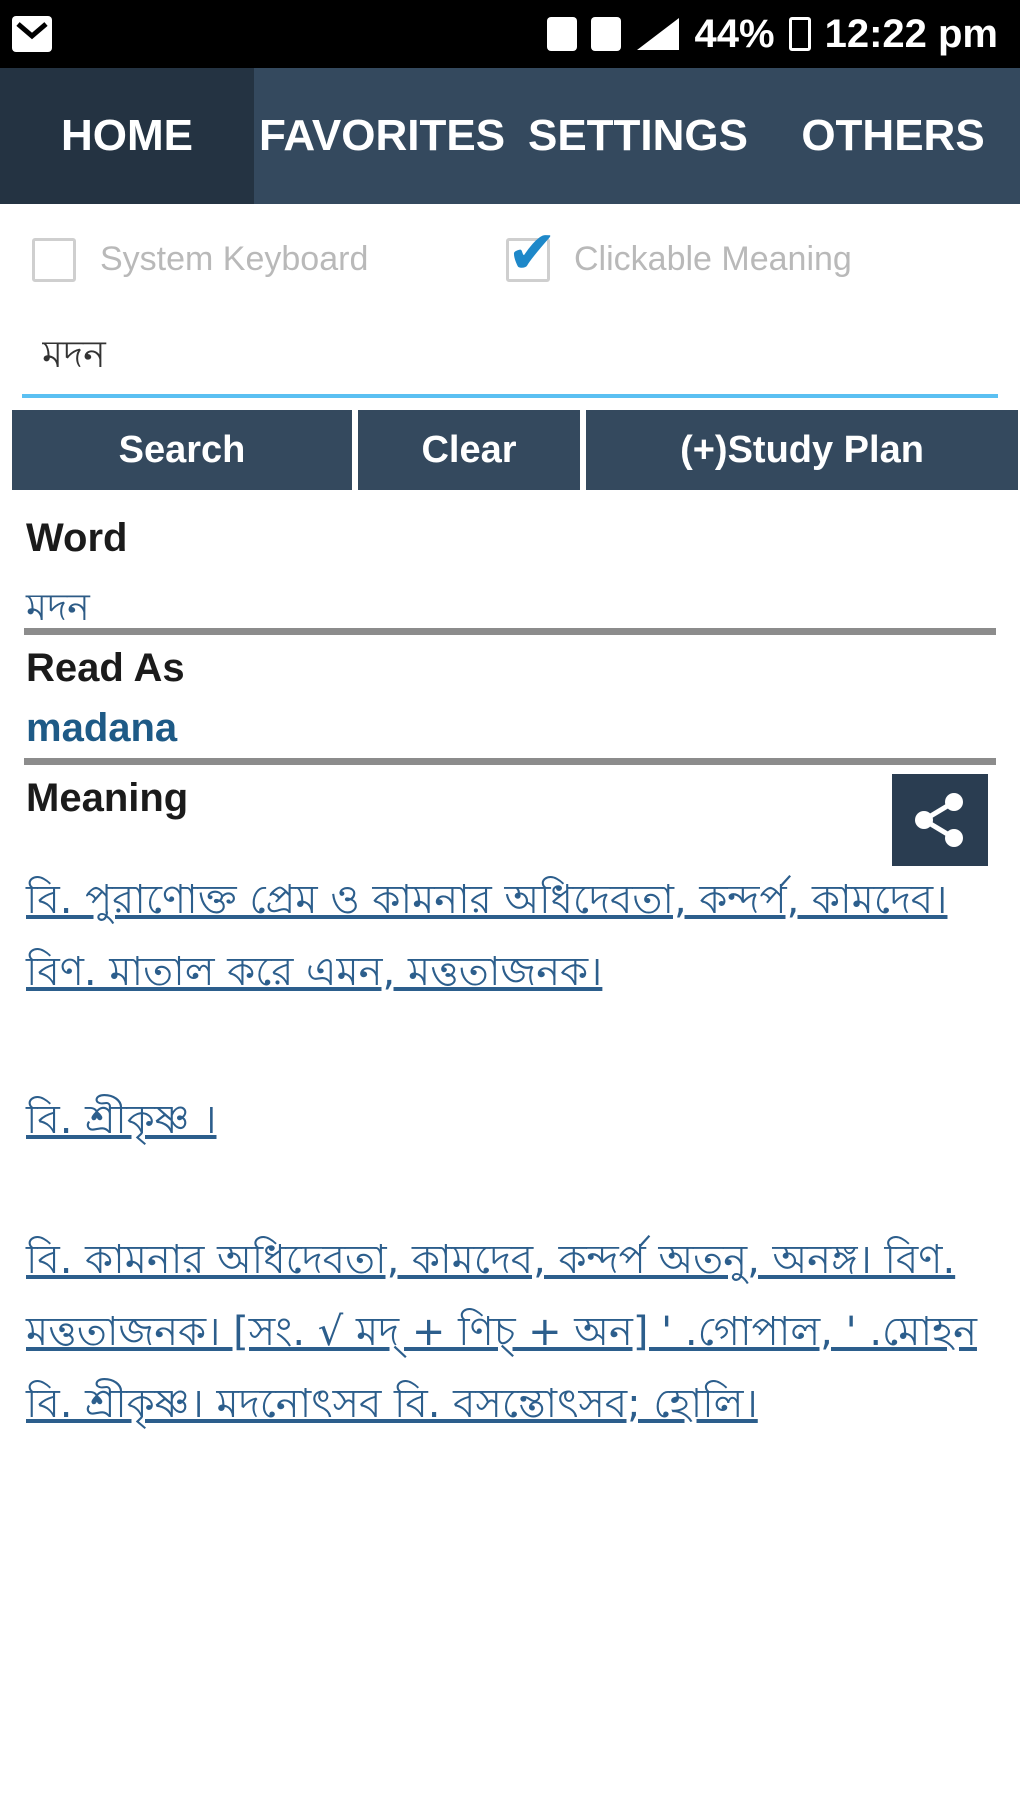  I want to click on notification-icon, so click(33, 34).